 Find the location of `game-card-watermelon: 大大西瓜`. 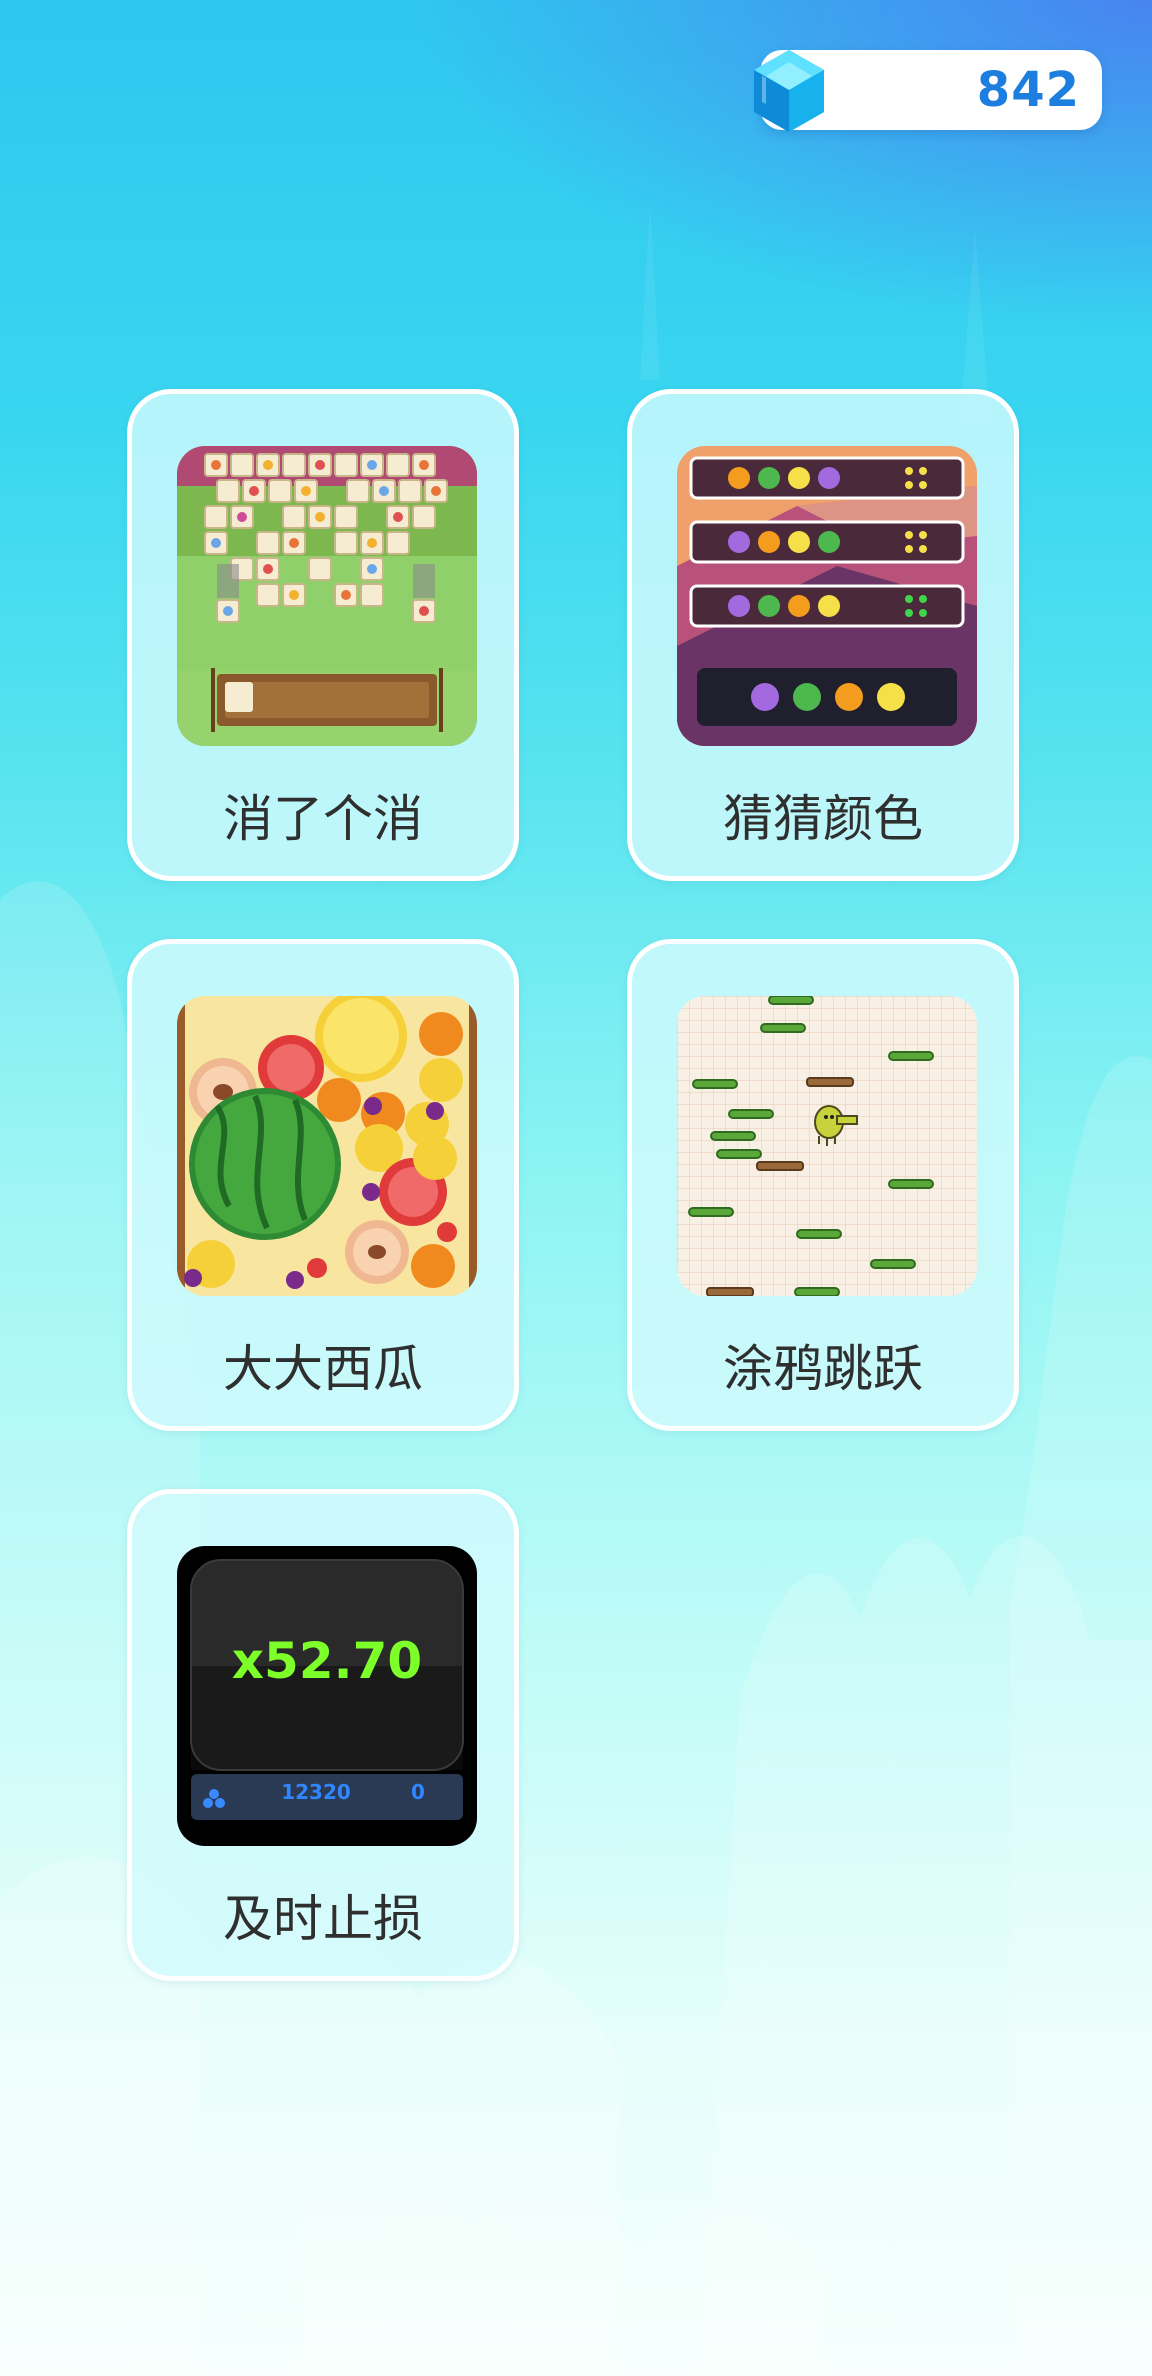

game-card-watermelon: 大大西瓜 is located at coordinates (323, 1185).